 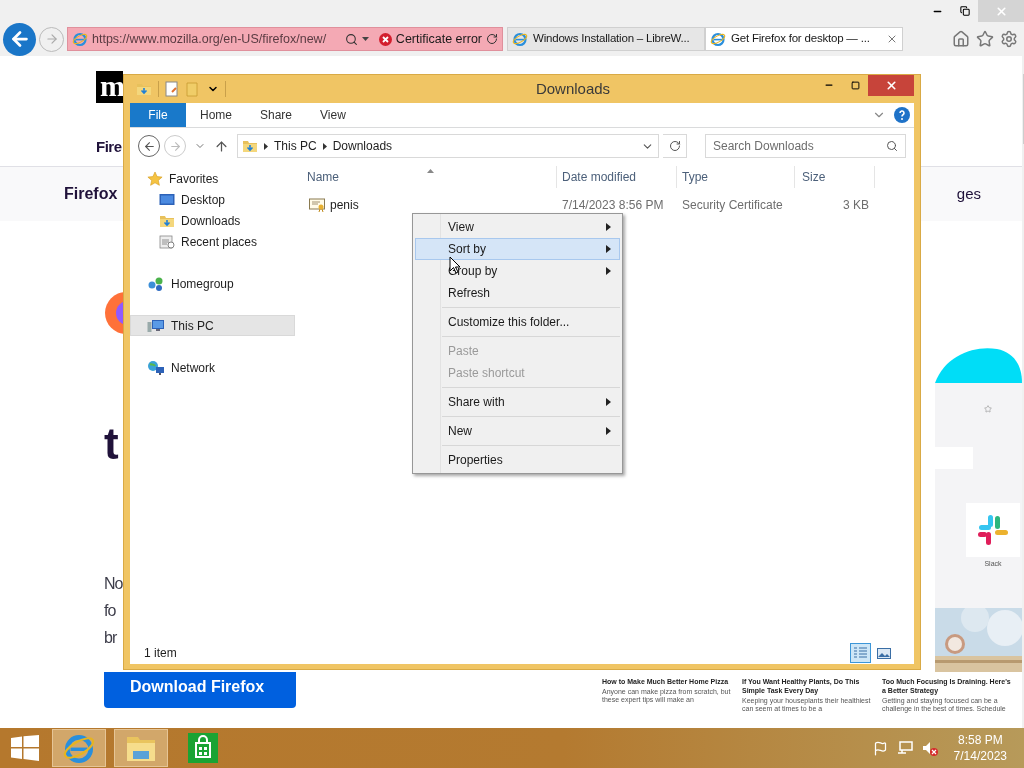 What do you see at coordinates (156, 325) in the screenshot?
I see `computer-icon` at bounding box center [156, 325].